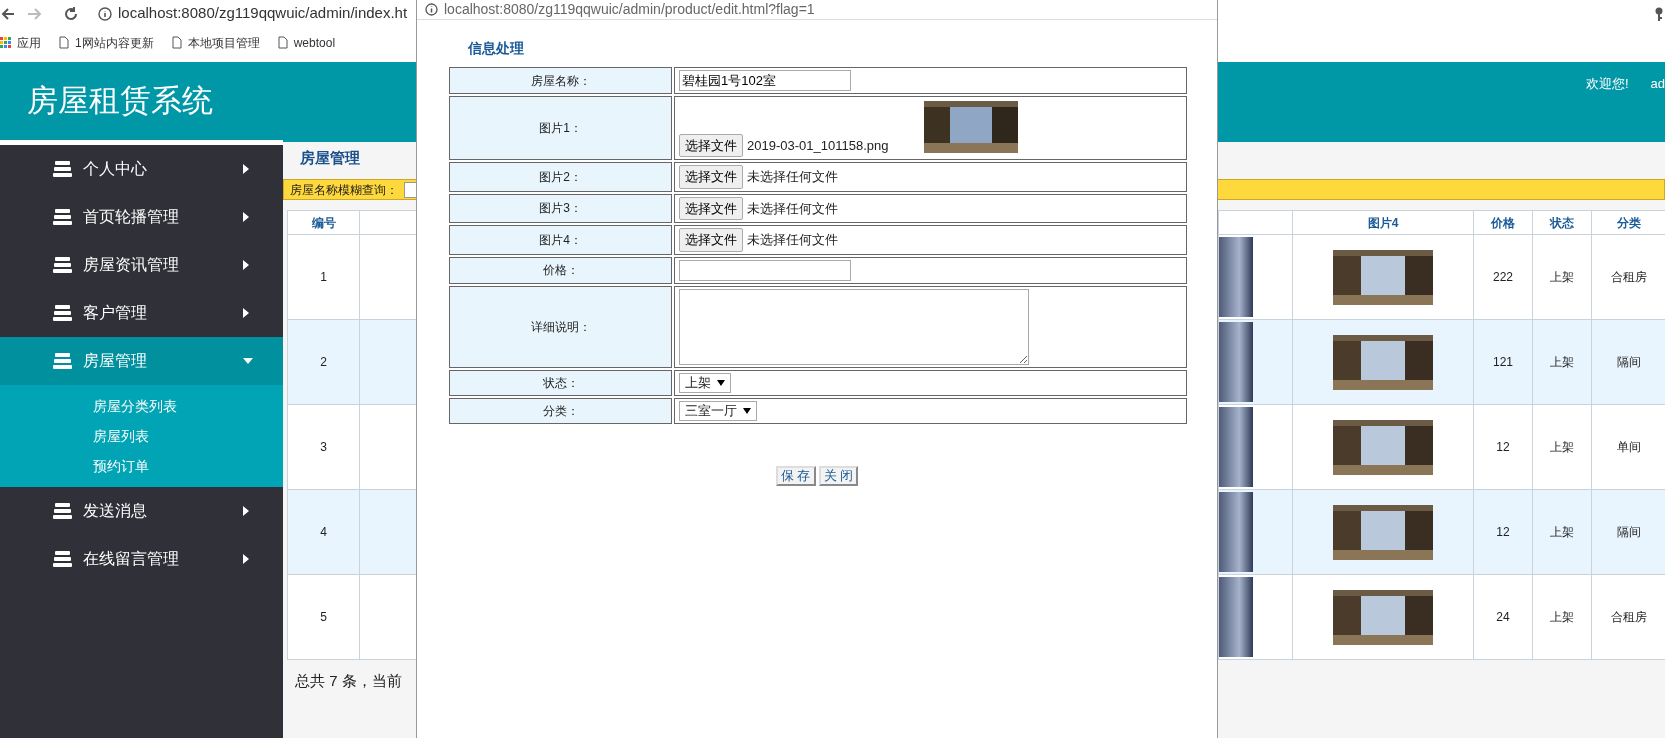  I want to click on form-label: 图片1：, so click(560, 128).